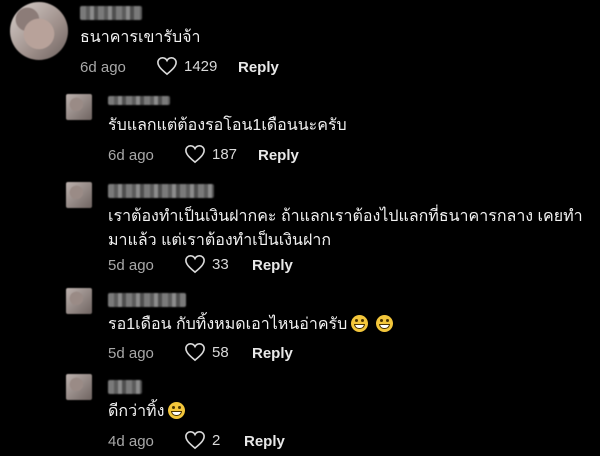 This screenshot has height=456, width=600. What do you see at coordinates (227, 125) in the screenshot?
I see `comment-text: รับแลกแต่ต้องรอโอน1เดือนนะครับ` at bounding box center [227, 125].